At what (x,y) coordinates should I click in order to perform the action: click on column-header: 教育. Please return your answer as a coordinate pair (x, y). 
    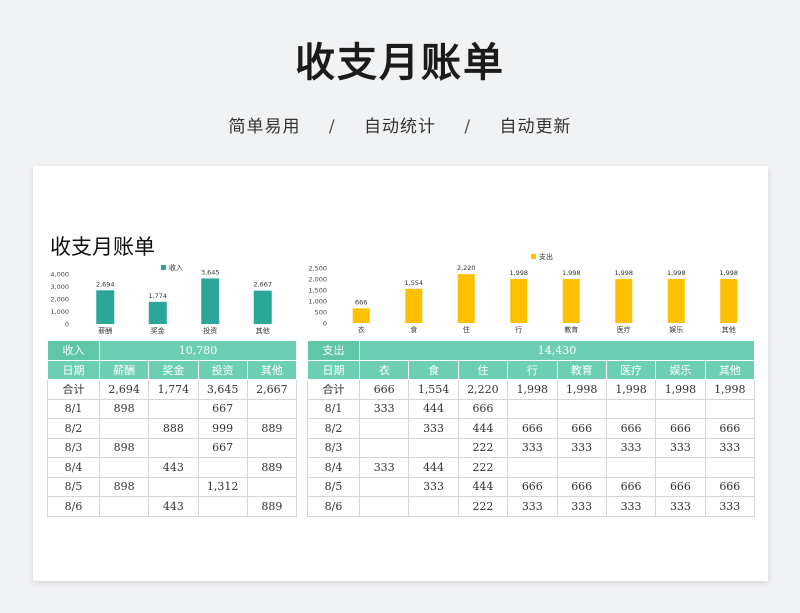
    Looking at the image, I should click on (581, 369).